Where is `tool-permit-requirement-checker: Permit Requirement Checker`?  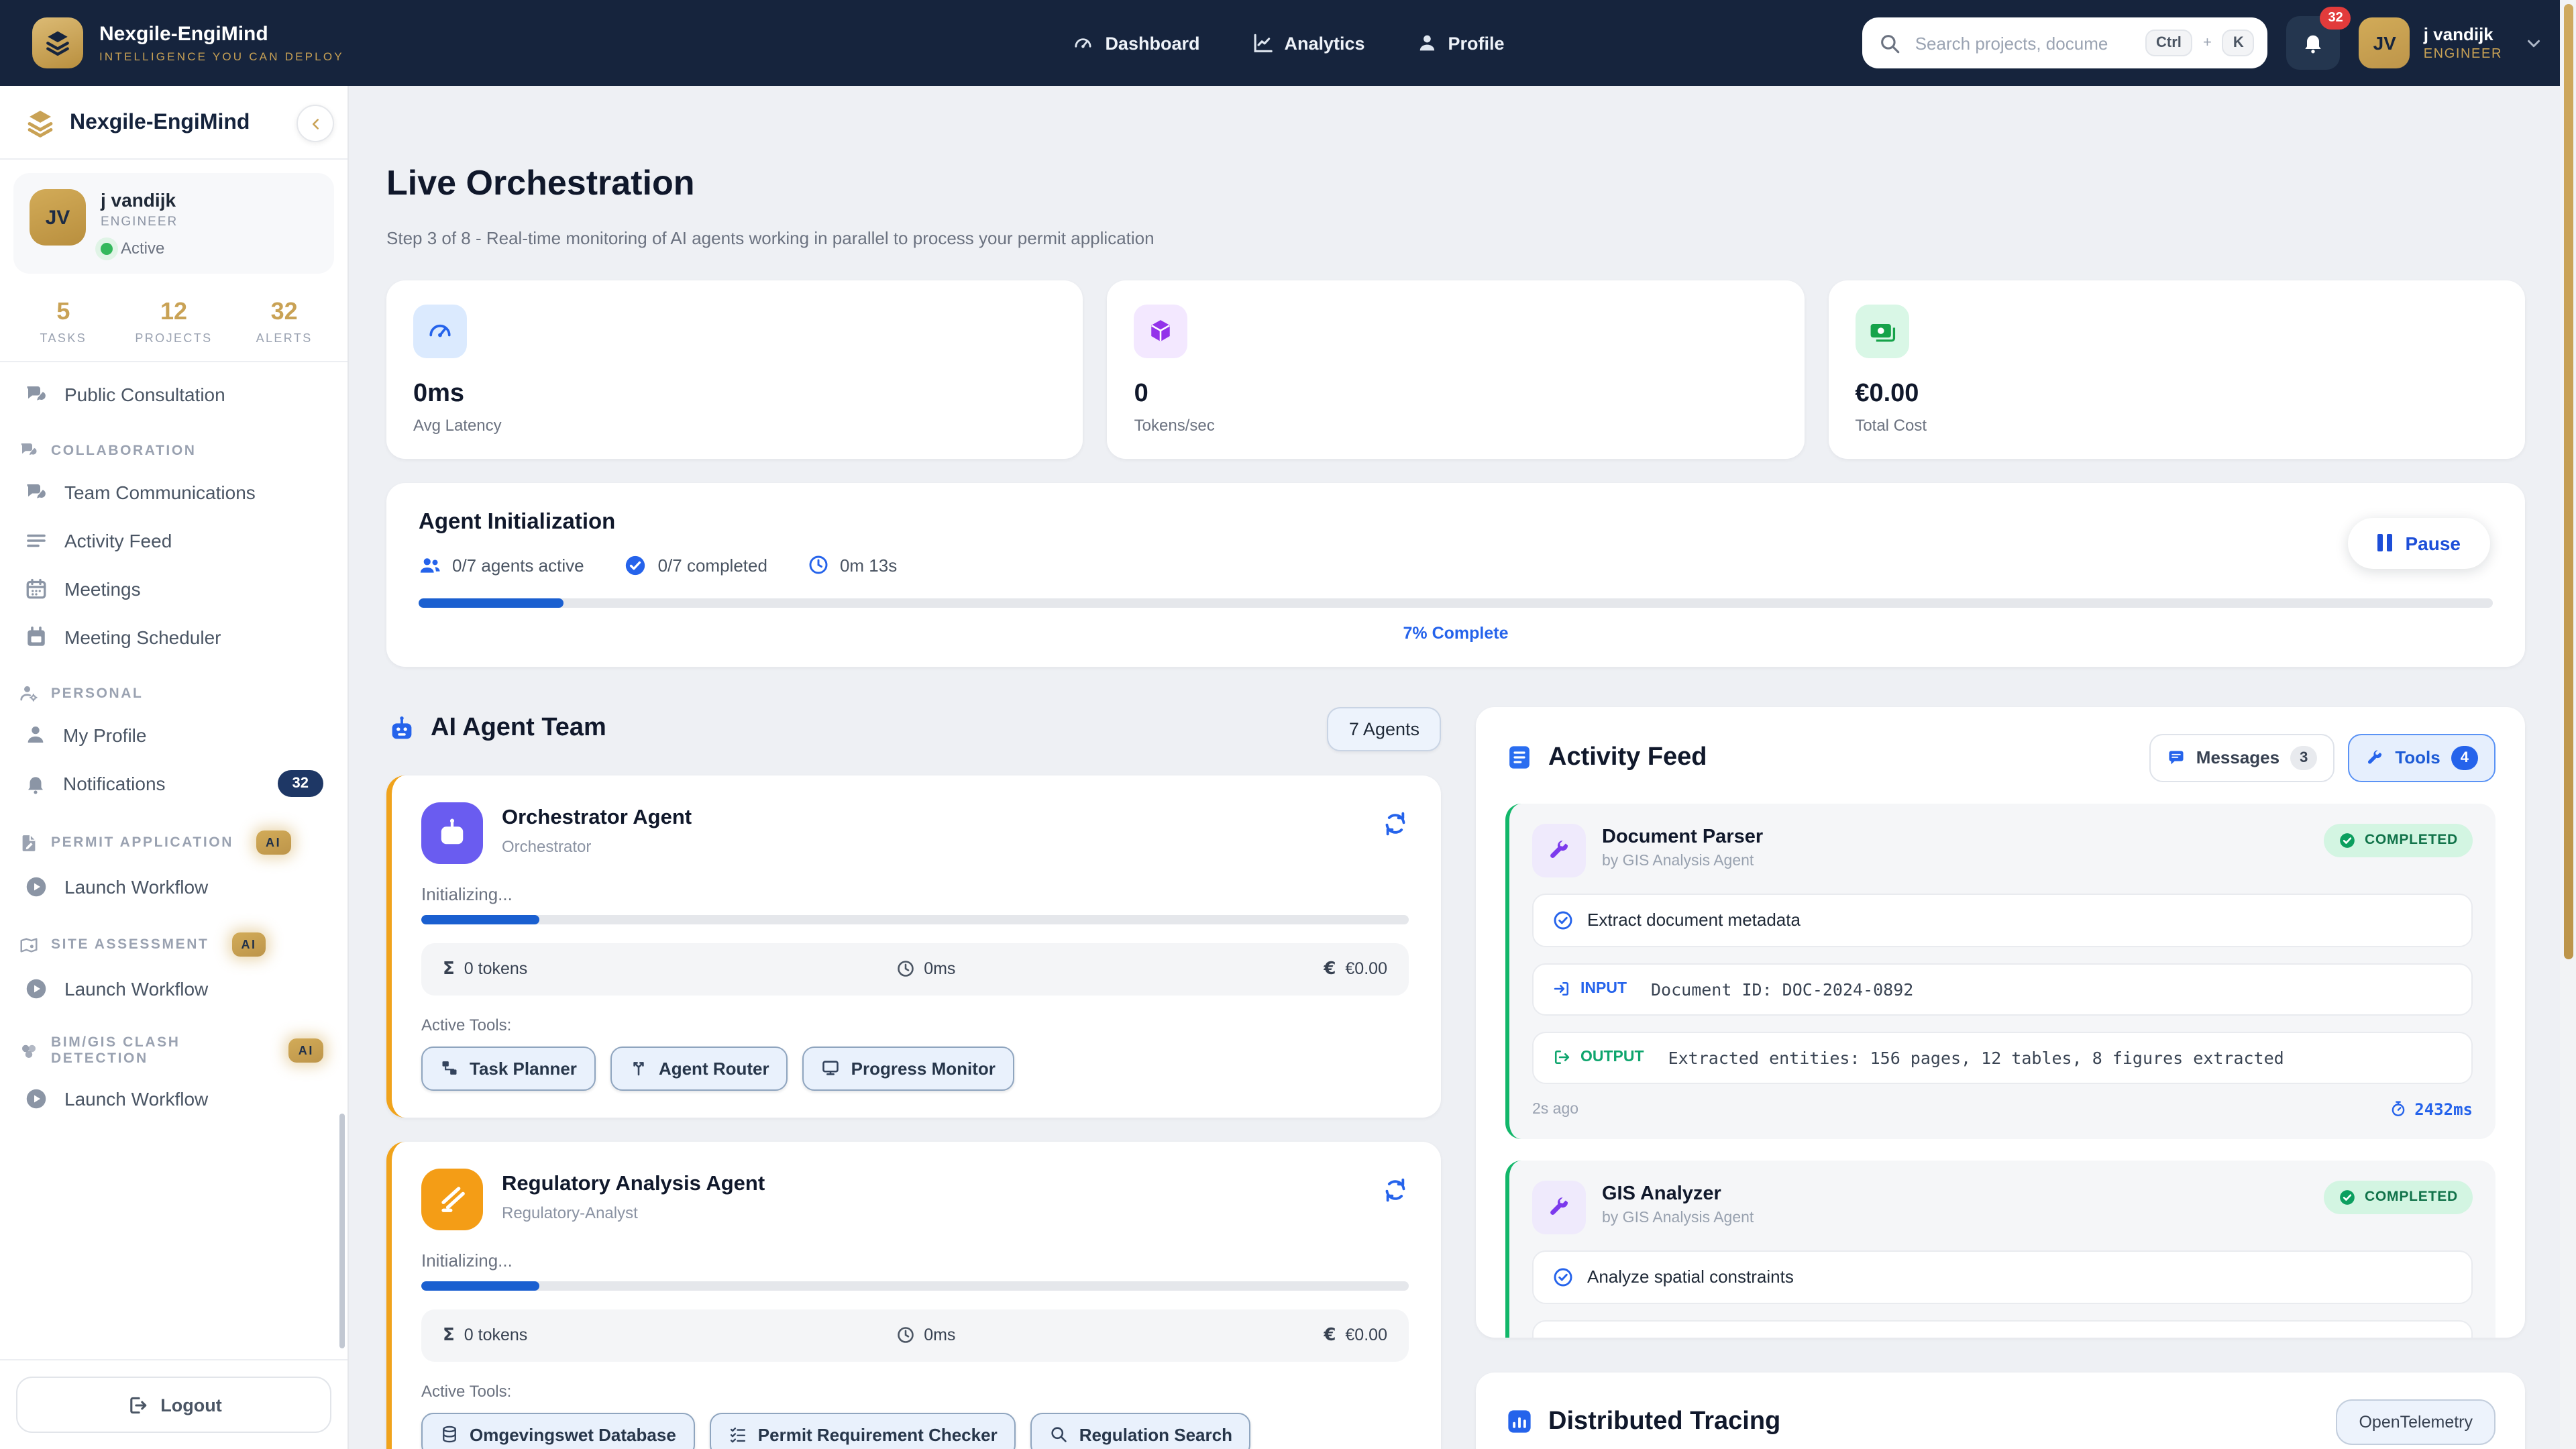 tool-permit-requirement-checker: Permit Requirement Checker is located at coordinates (862, 1430).